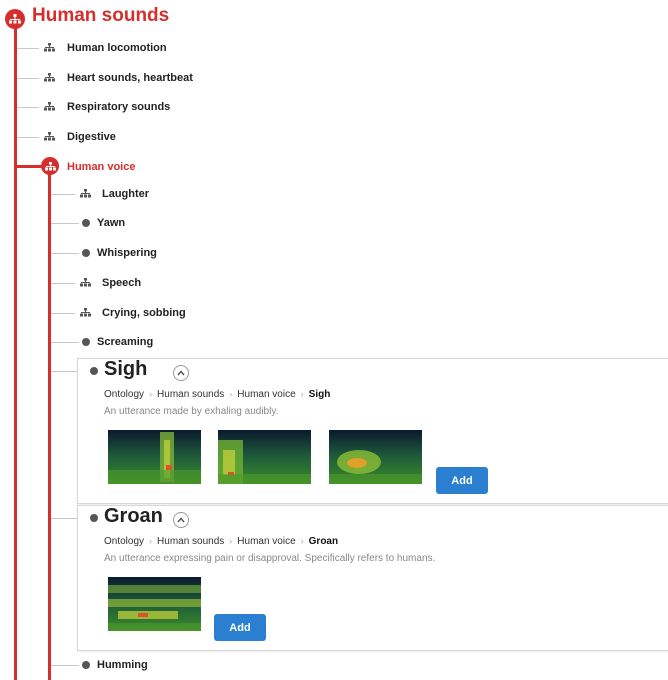 The height and width of the screenshot is (680, 668). Describe the element at coordinates (144, 313) in the screenshot. I see `tree-item-crying-sobbing: Crying, sobbing` at that location.